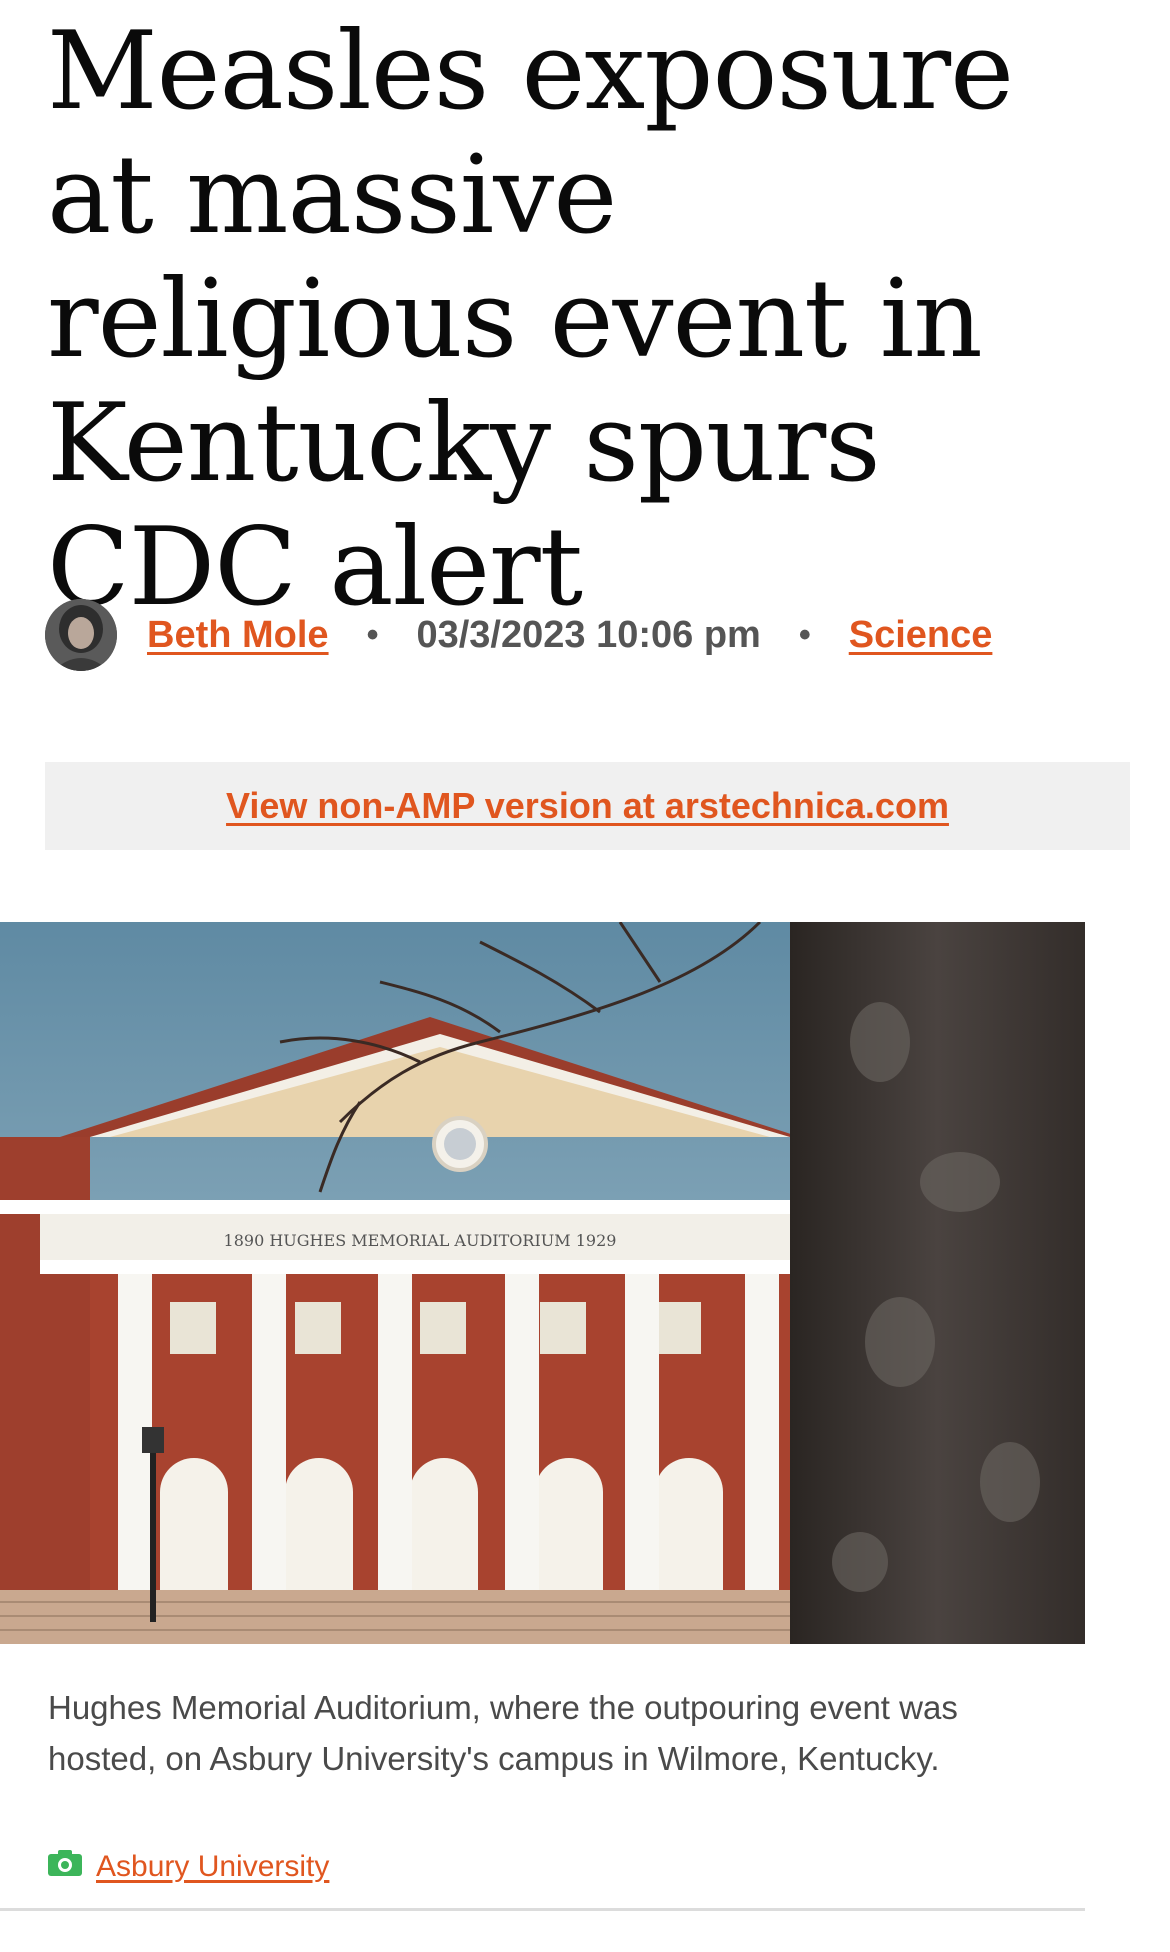 The image size is (1170, 1952). Describe the element at coordinates (81, 635) in the screenshot. I see `author-avatar` at that location.